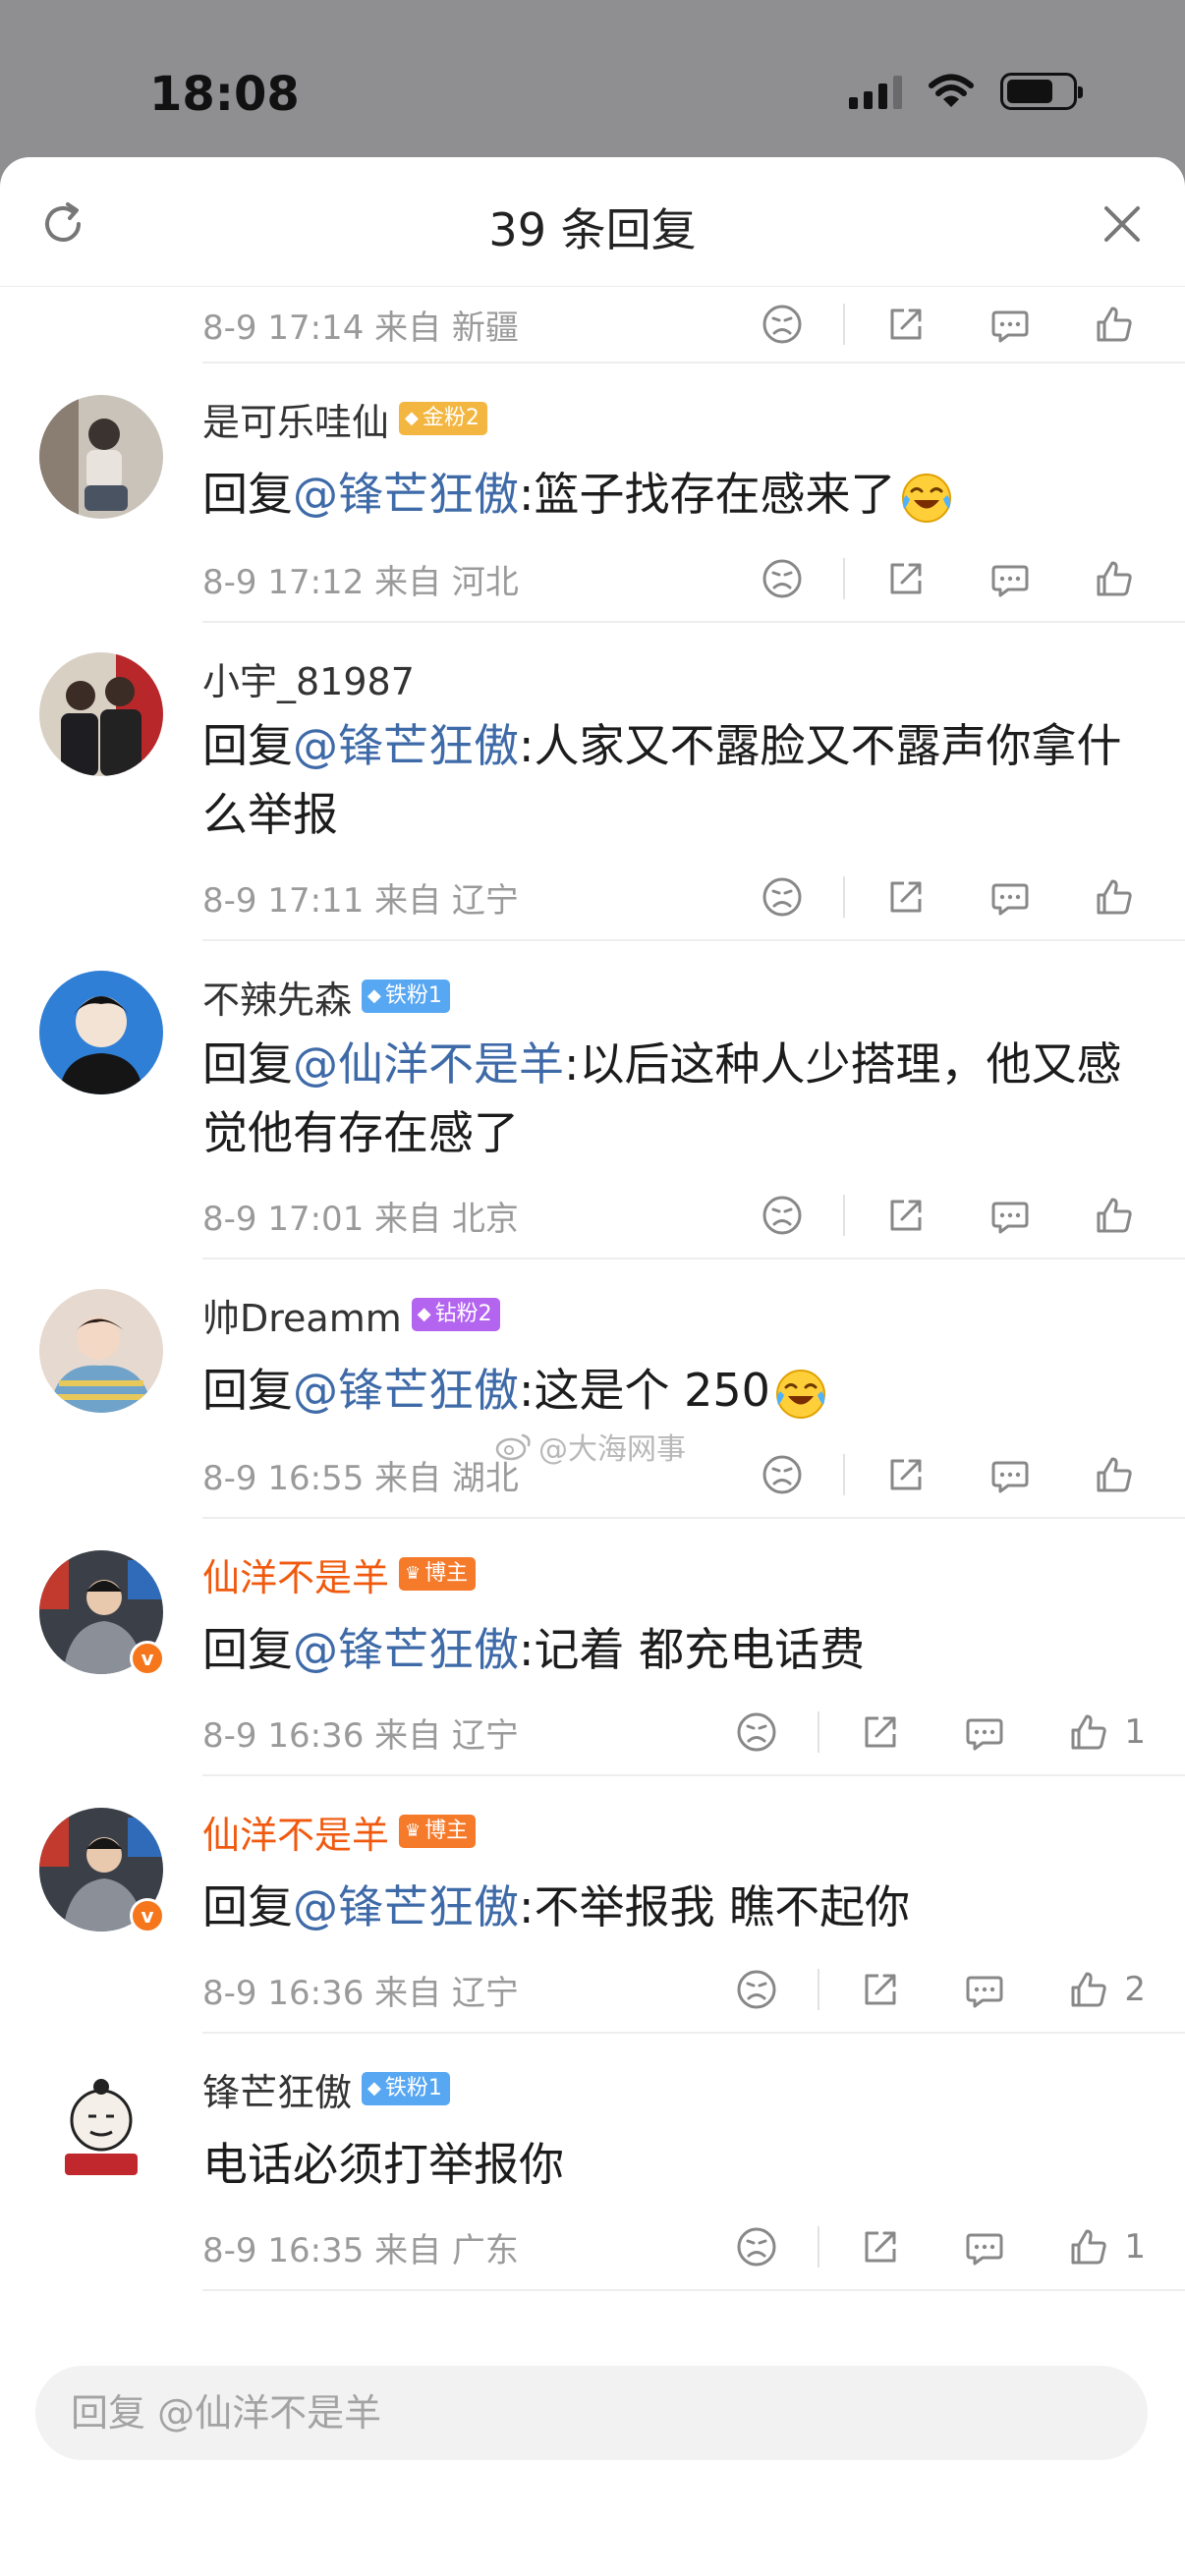 This screenshot has height=2576, width=1185. What do you see at coordinates (383, 2164) in the screenshot?
I see `comment-text: 电话必须打举报你` at bounding box center [383, 2164].